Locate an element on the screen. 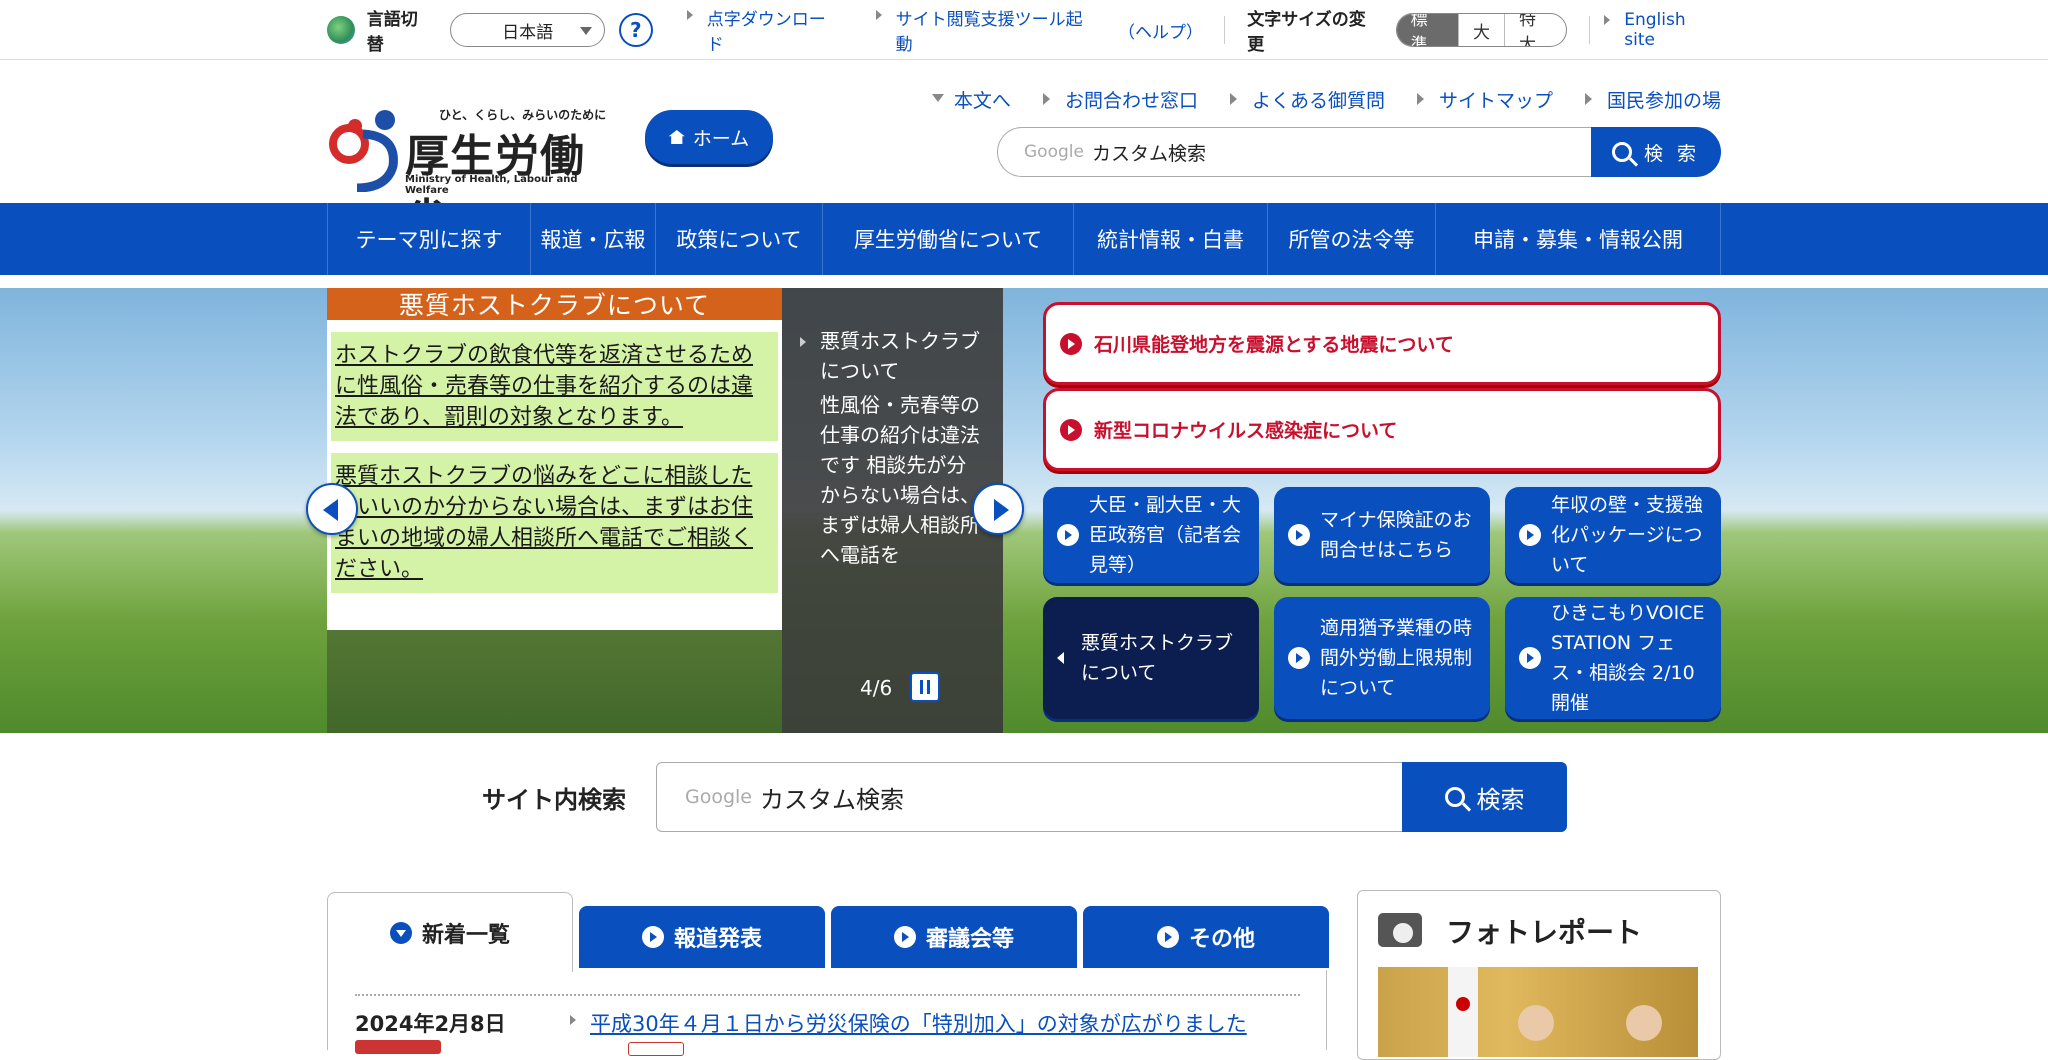 This screenshot has height=1060, width=2048. tile-label: ひきこもりVOICE STATION フェス・相談会 2/10開催 is located at coordinates (1628, 658).